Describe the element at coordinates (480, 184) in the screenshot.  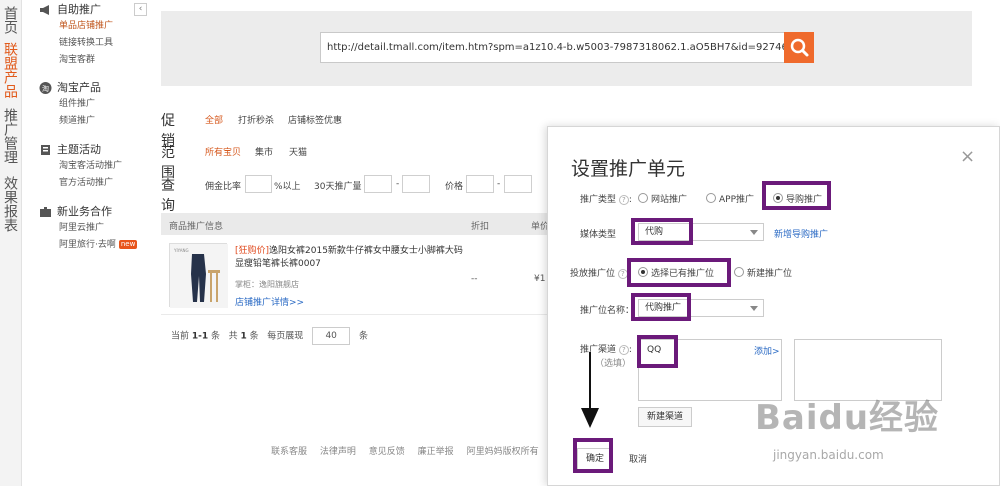
I see `price-min-input` at that location.